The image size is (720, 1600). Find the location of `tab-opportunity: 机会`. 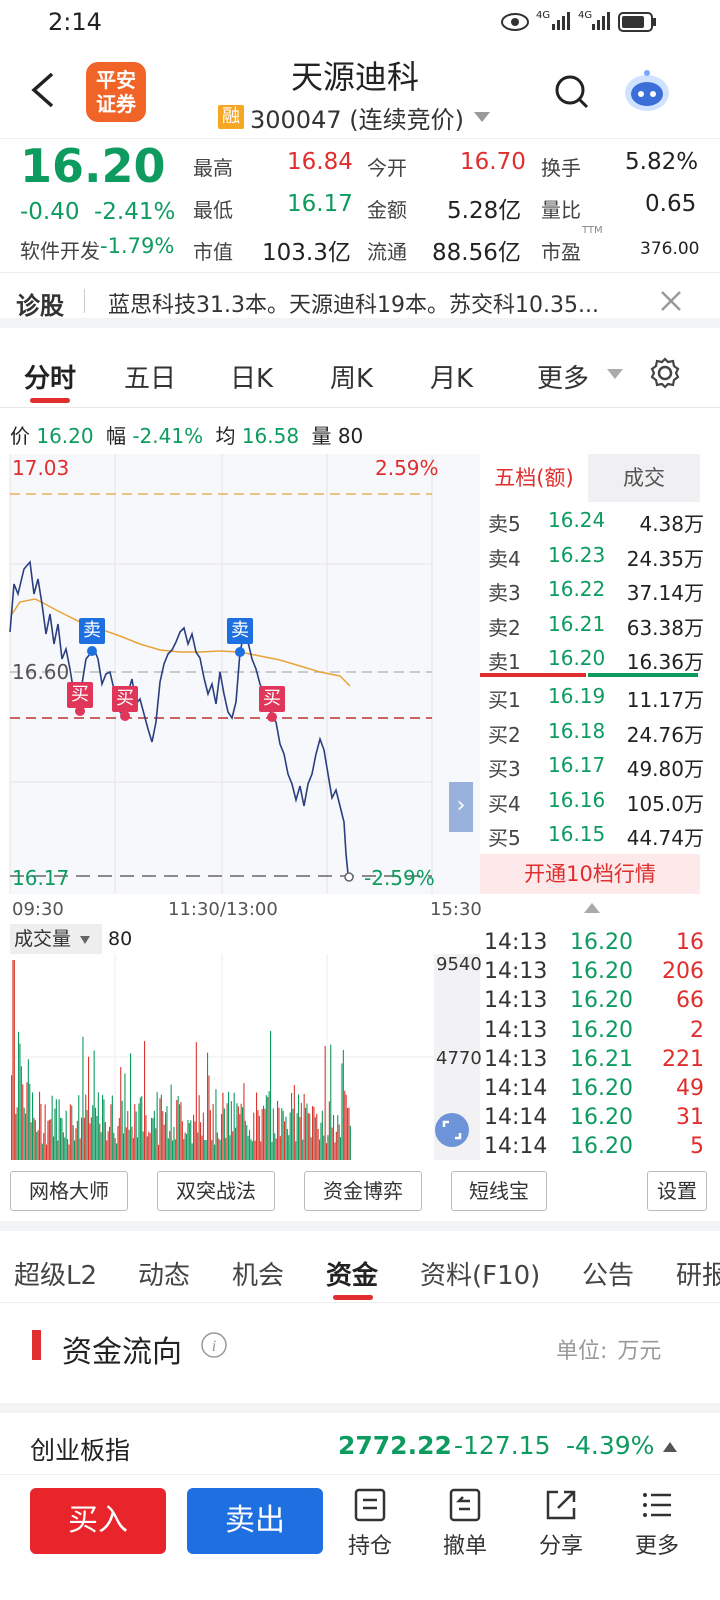

tab-opportunity: 机会 is located at coordinates (258, 1273).